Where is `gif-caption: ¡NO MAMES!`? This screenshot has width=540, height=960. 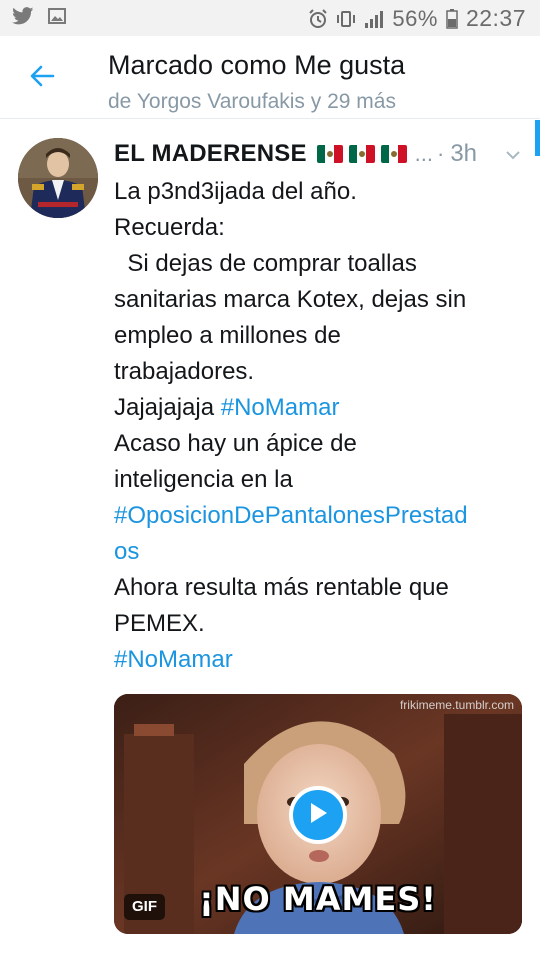 gif-caption: ¡NO MAMES! is located at coordinates (318, 899).